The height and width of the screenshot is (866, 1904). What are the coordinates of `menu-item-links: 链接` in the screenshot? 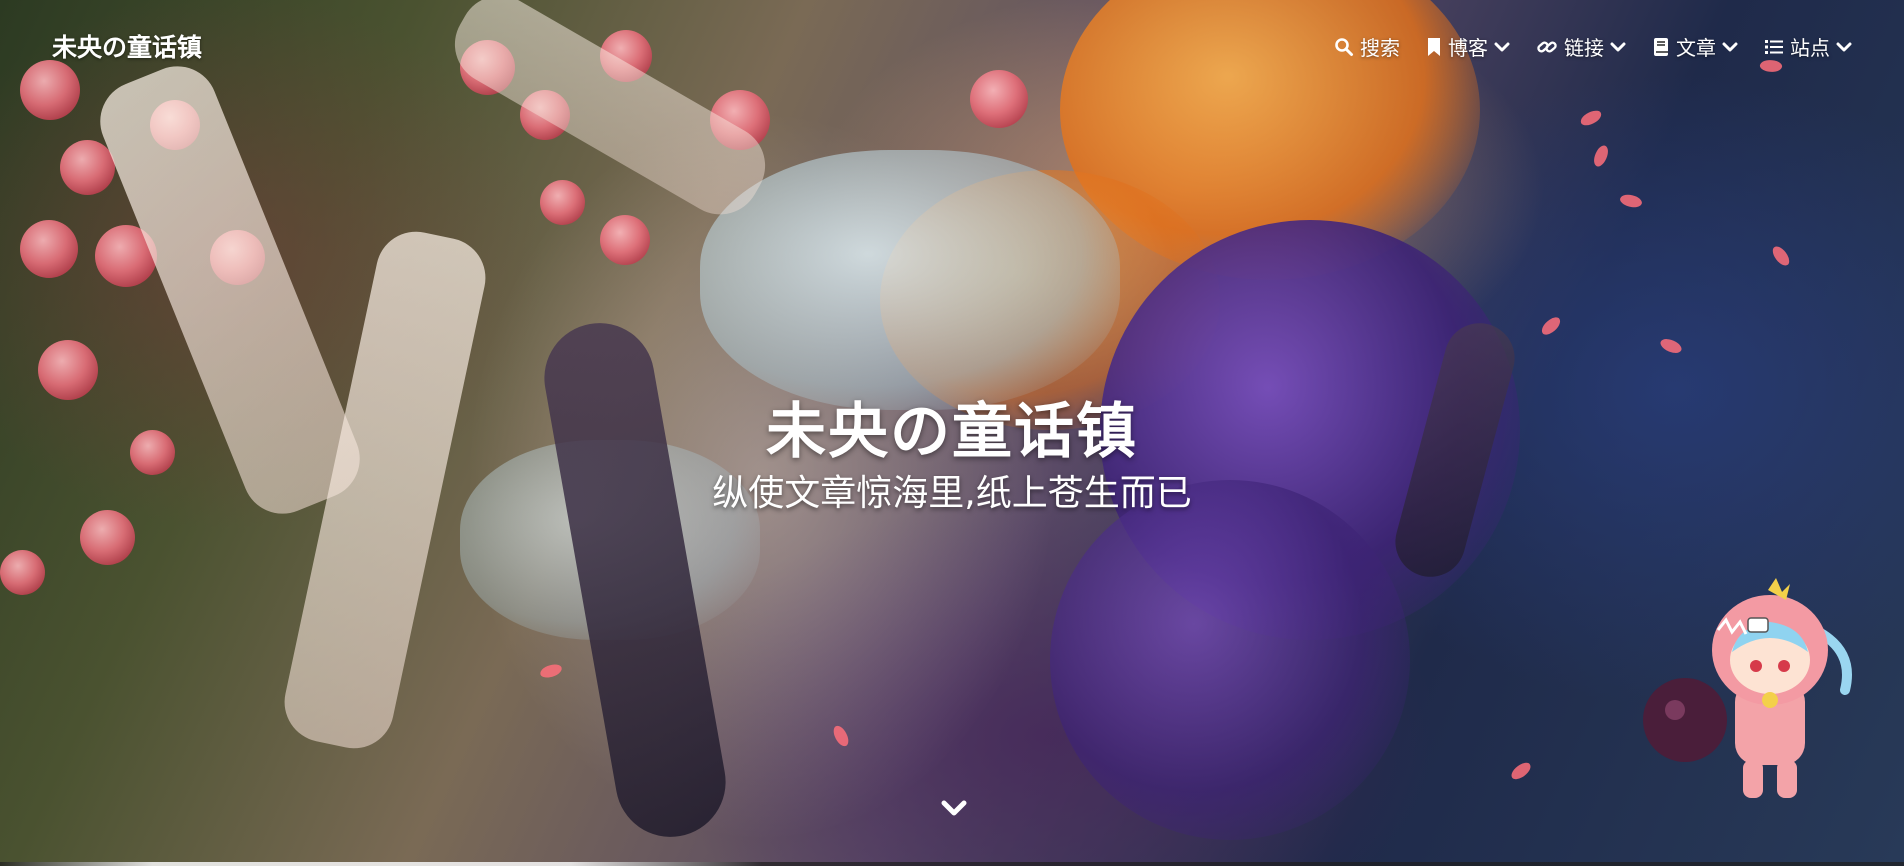 It's located at (1581, 46).